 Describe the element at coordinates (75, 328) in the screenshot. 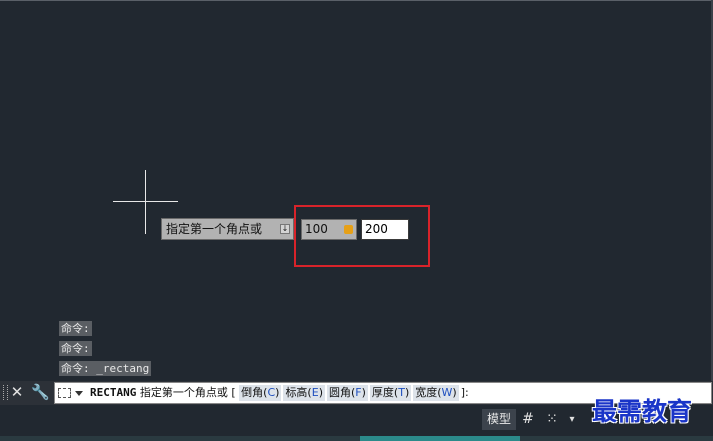

I see `history-line-1: 命令:` at that location.